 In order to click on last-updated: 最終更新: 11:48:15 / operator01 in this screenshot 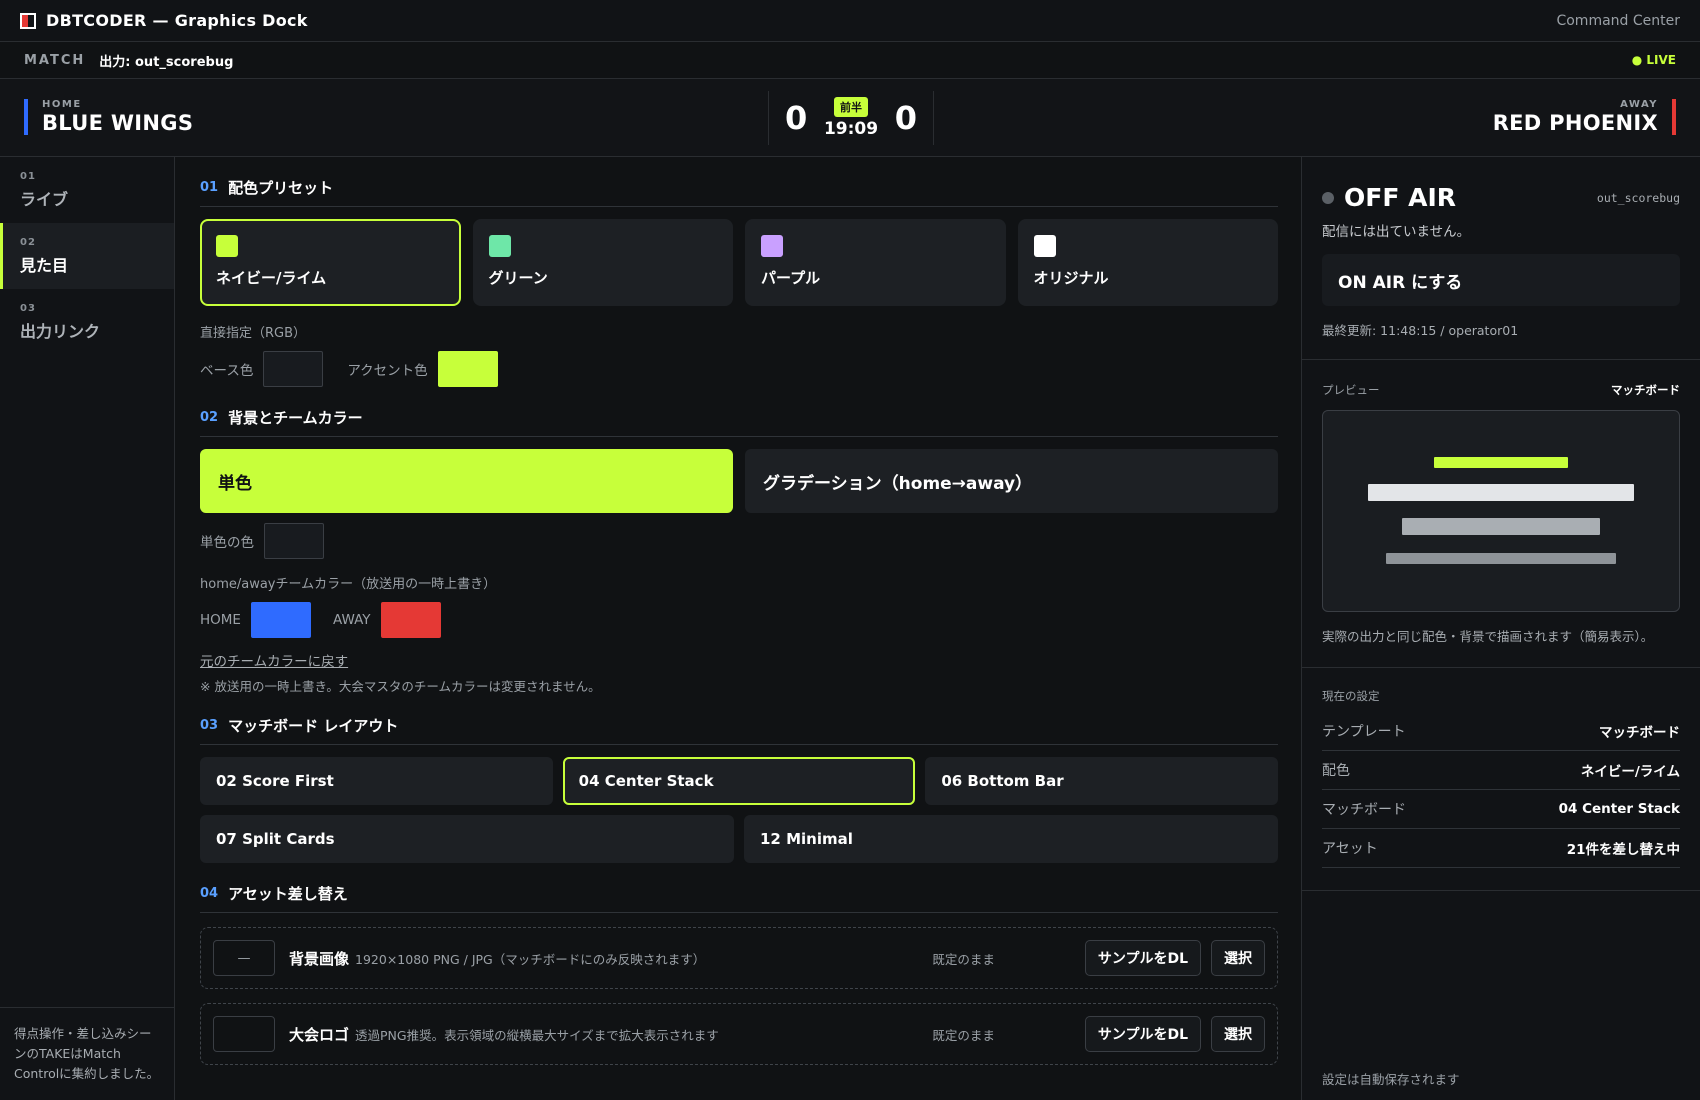, I will do `click(1420, 330)`.